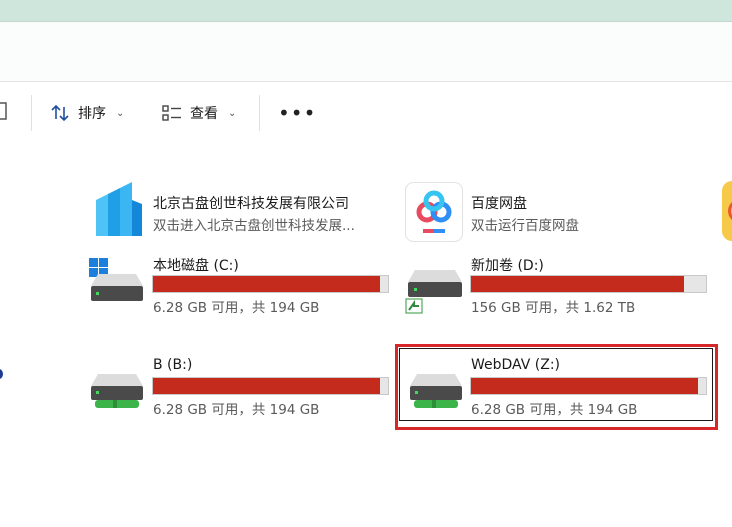  Describe the element at coordinates (366, 113) in the screenshot. I see `command-bar: 排序 ⌄ 查看 ⌄` at that location.